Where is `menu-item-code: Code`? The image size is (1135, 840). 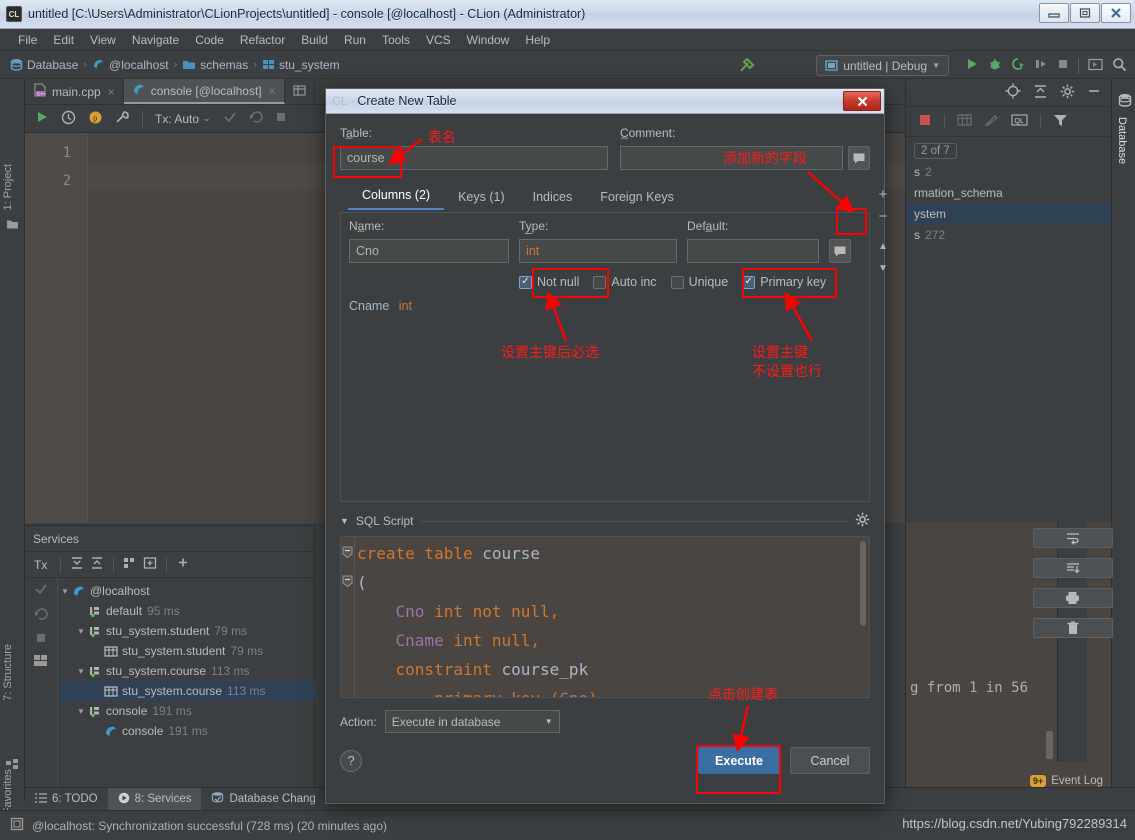 menu-item-code: Code is located at coordinates (209, 40).